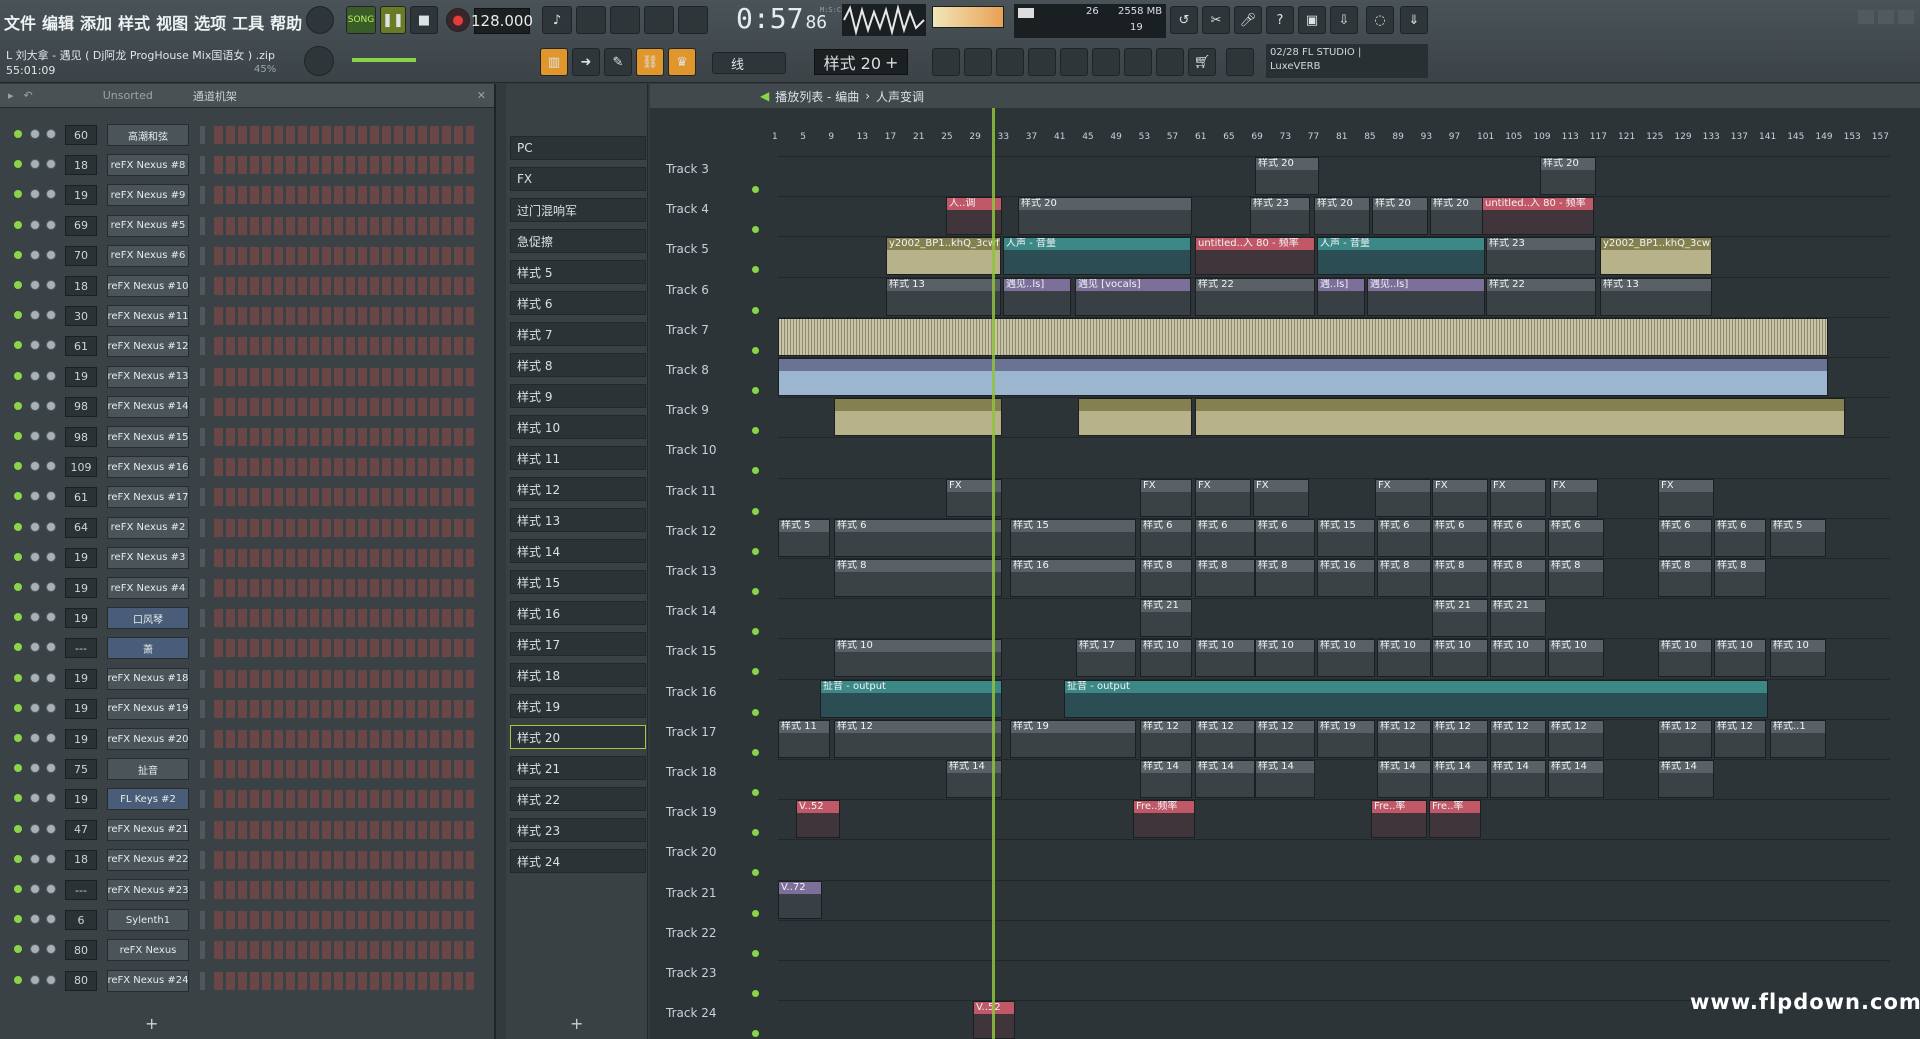  Describe the element at coordinates (1460, 497) in the screenshot. I see `playlist-clip: FX` at that location.